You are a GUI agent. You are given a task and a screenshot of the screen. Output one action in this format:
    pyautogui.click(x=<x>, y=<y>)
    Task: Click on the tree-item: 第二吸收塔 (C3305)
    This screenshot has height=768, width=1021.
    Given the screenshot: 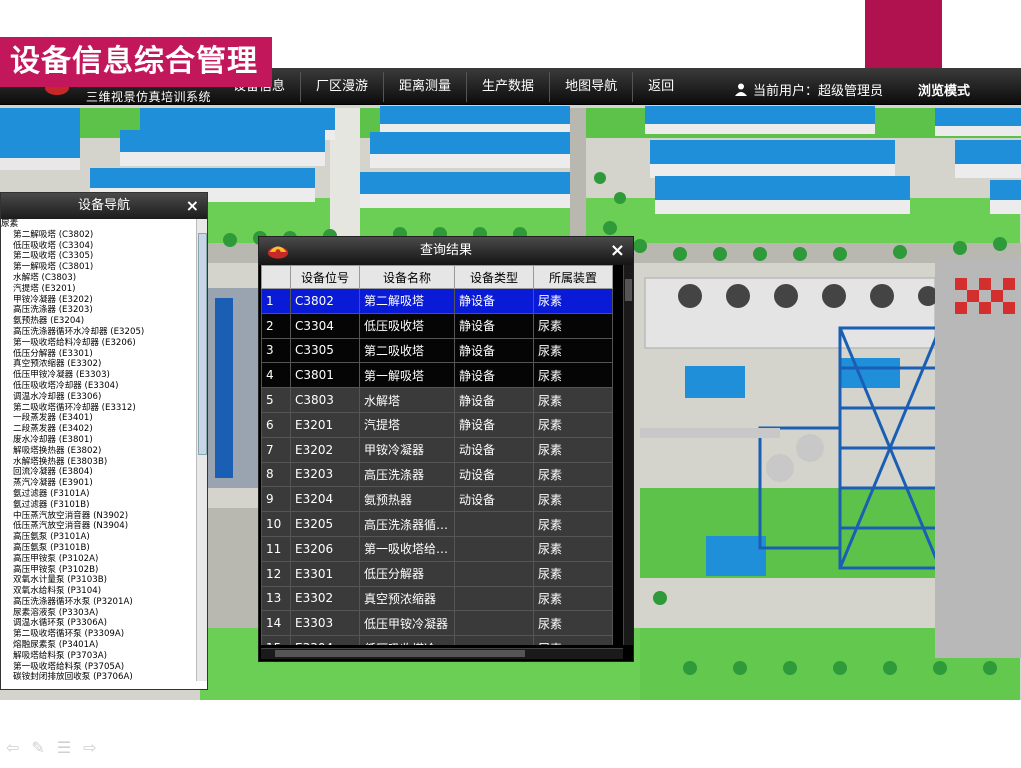 What is the action you would take?
    pyautogui.click(x=98, y=256)
    